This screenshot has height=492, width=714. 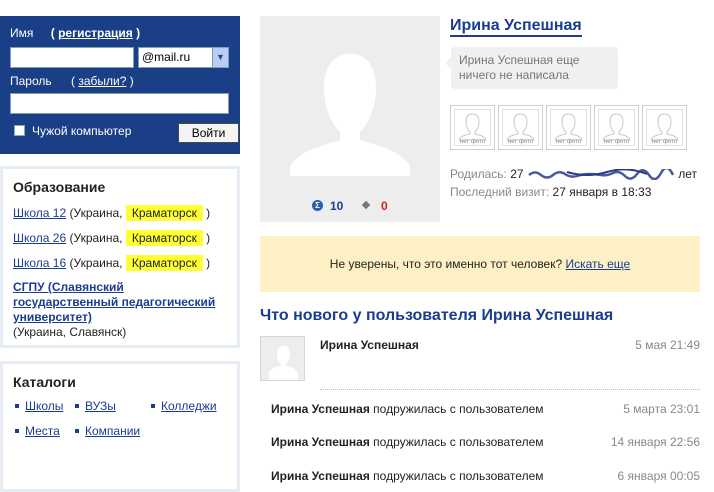 I want to click on profile-photo: Σ 10 0, so click(x=350, y=119).